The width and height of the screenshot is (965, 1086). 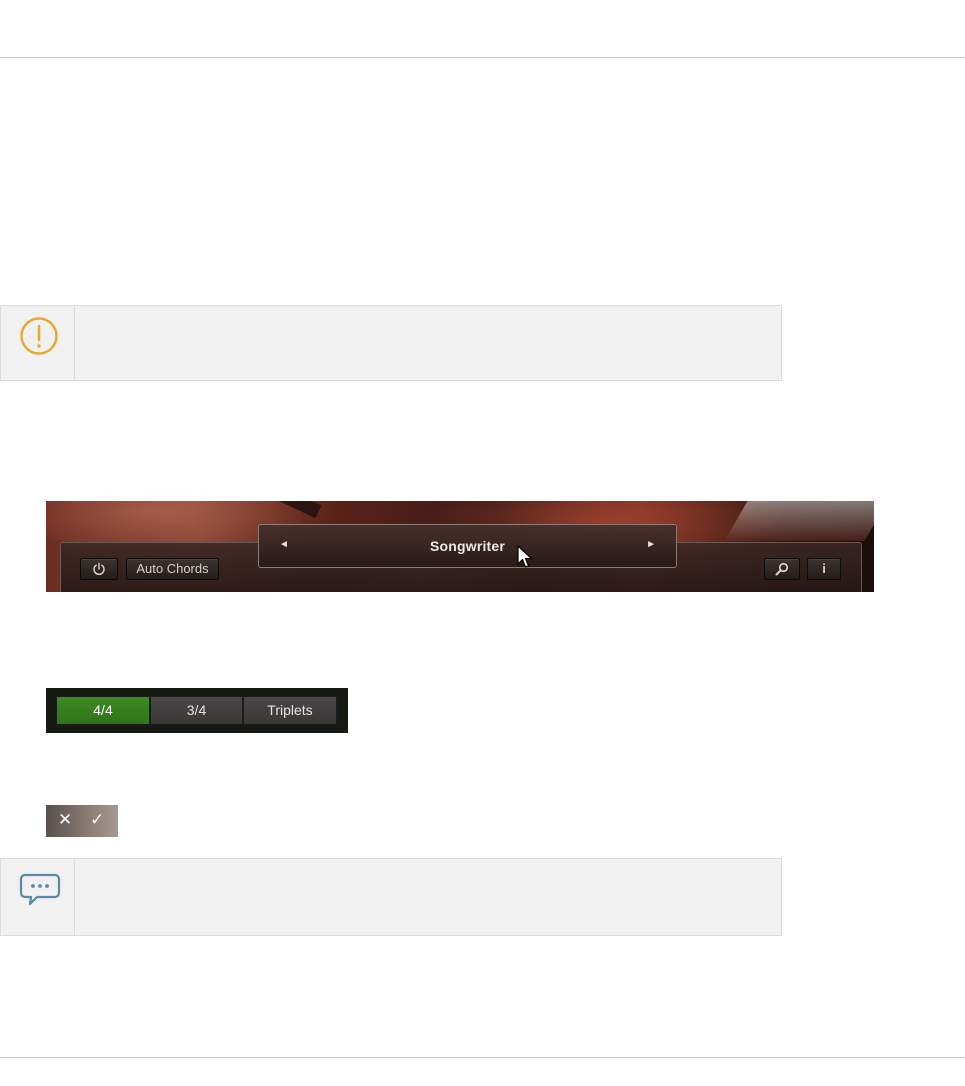 What do you see at coordinates (246, 510) in the screenshot?
I see `background-artwork` at bounding box center [246, 510].